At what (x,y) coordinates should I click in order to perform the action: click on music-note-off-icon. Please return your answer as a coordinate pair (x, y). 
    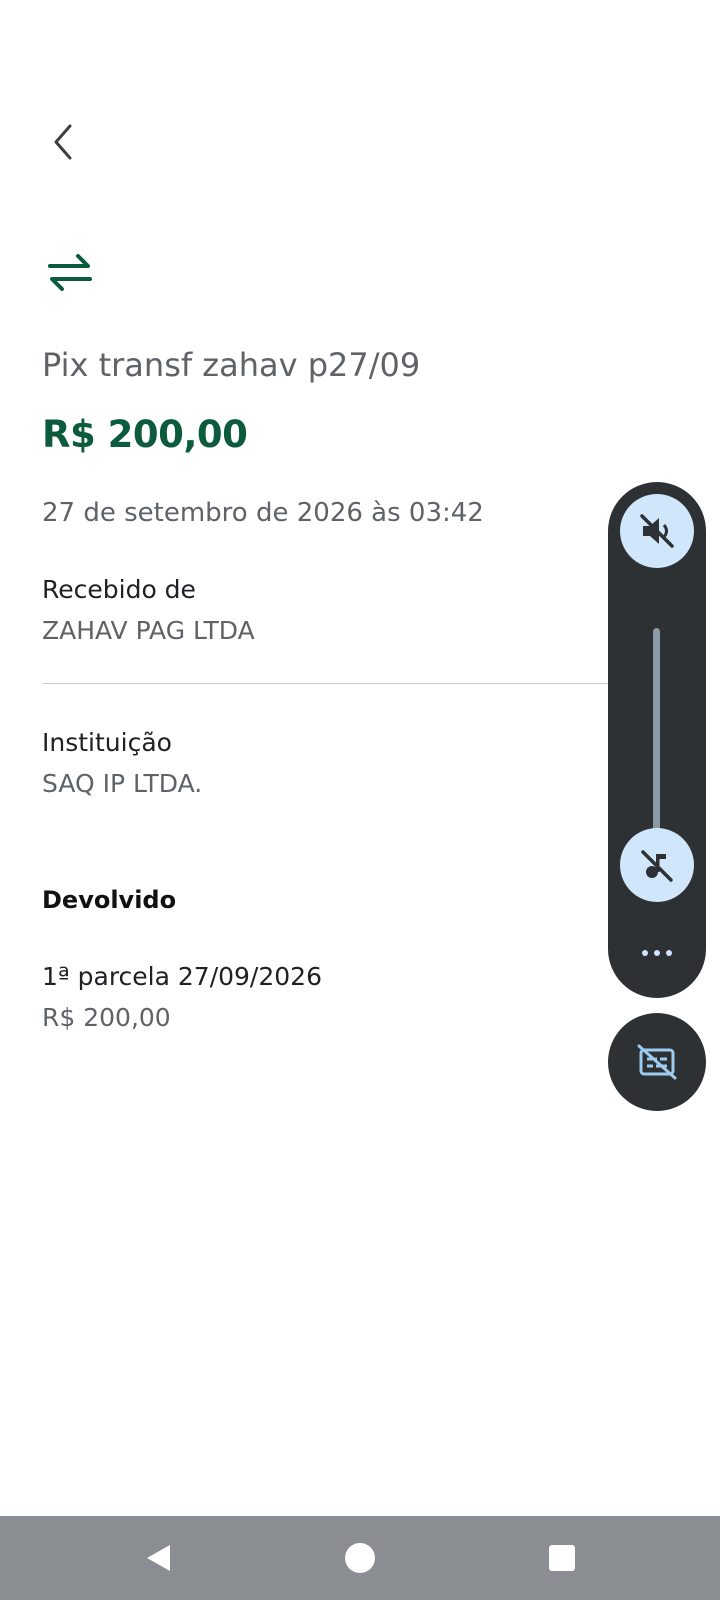
    Looking at the image, I should click on (657, 866).